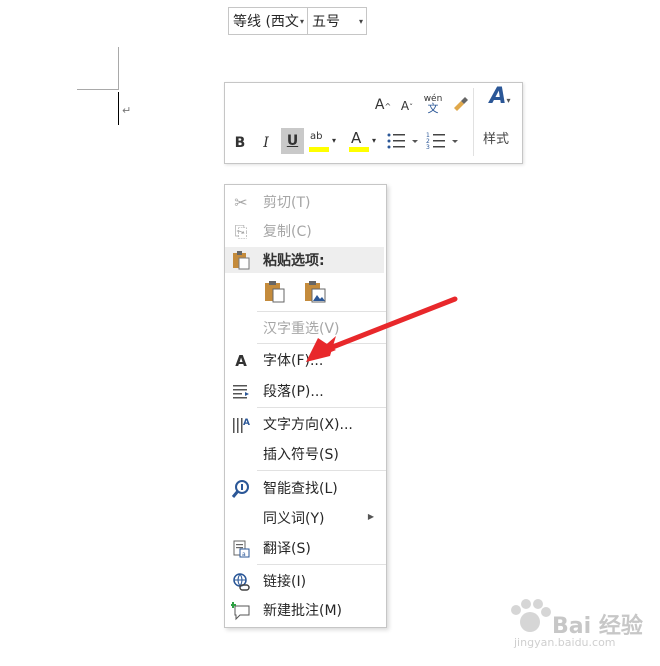 The width and height of the screenshot is (660, 666). I want to click on annotation-arrow, so click(382, 329).